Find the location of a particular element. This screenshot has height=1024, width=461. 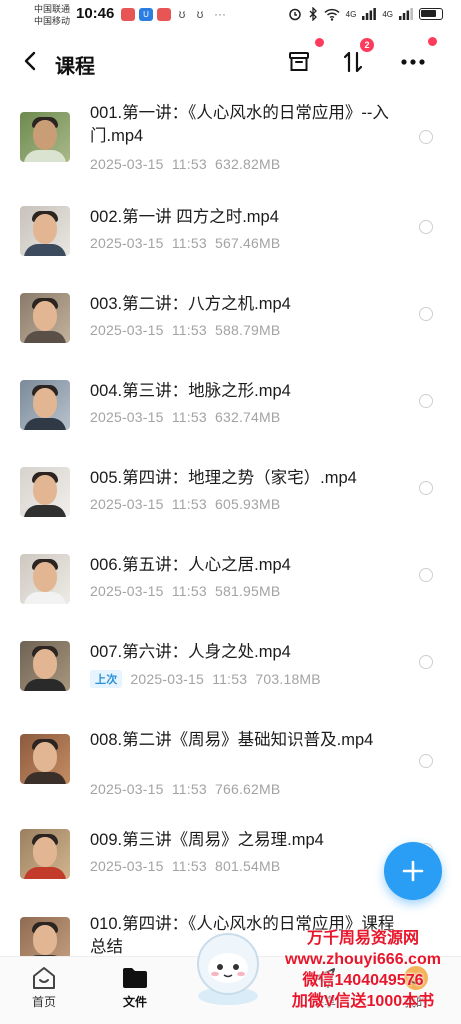

more-notification-dot is located at coordinates (432, 41).